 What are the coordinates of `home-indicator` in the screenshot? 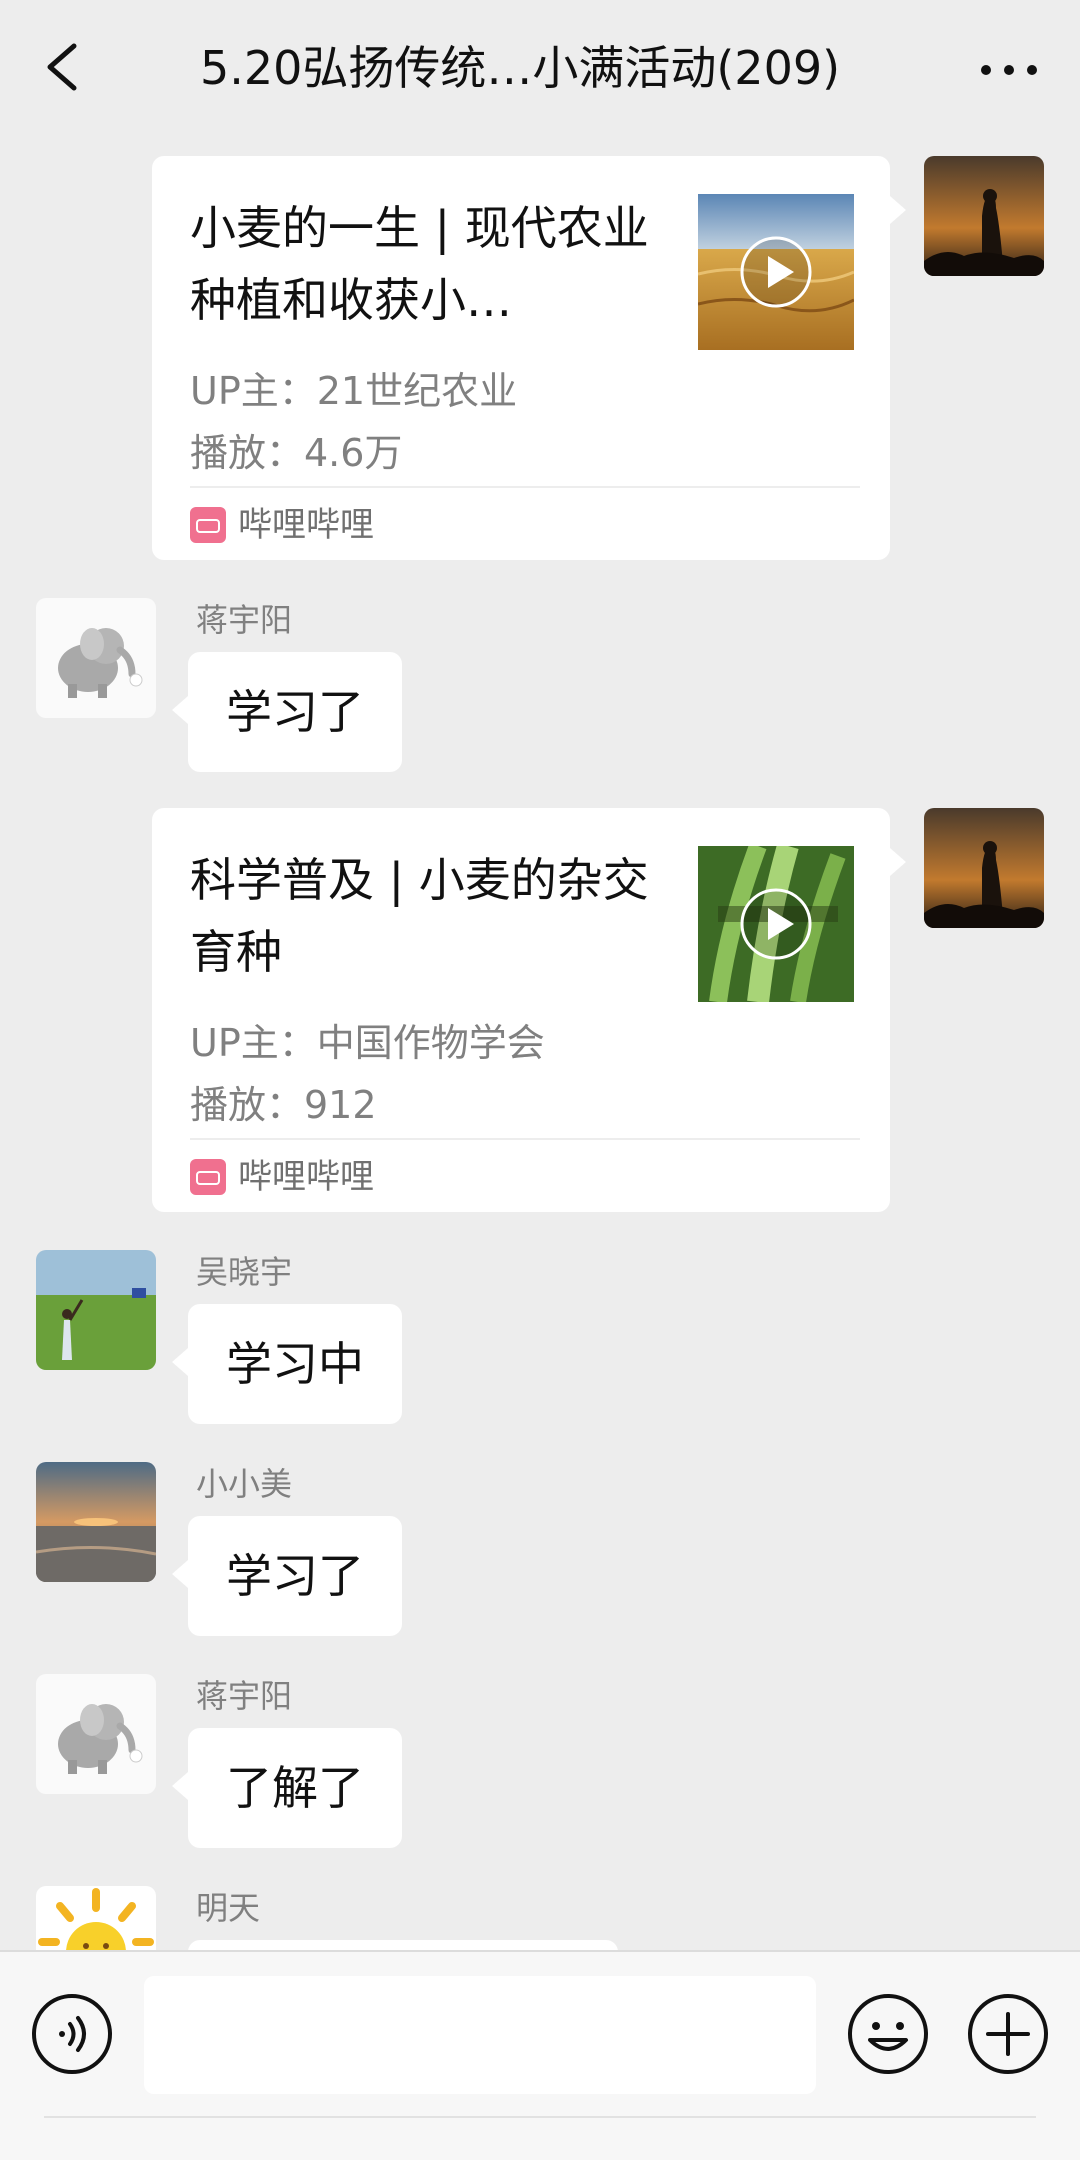 It's located at (540, 2117).